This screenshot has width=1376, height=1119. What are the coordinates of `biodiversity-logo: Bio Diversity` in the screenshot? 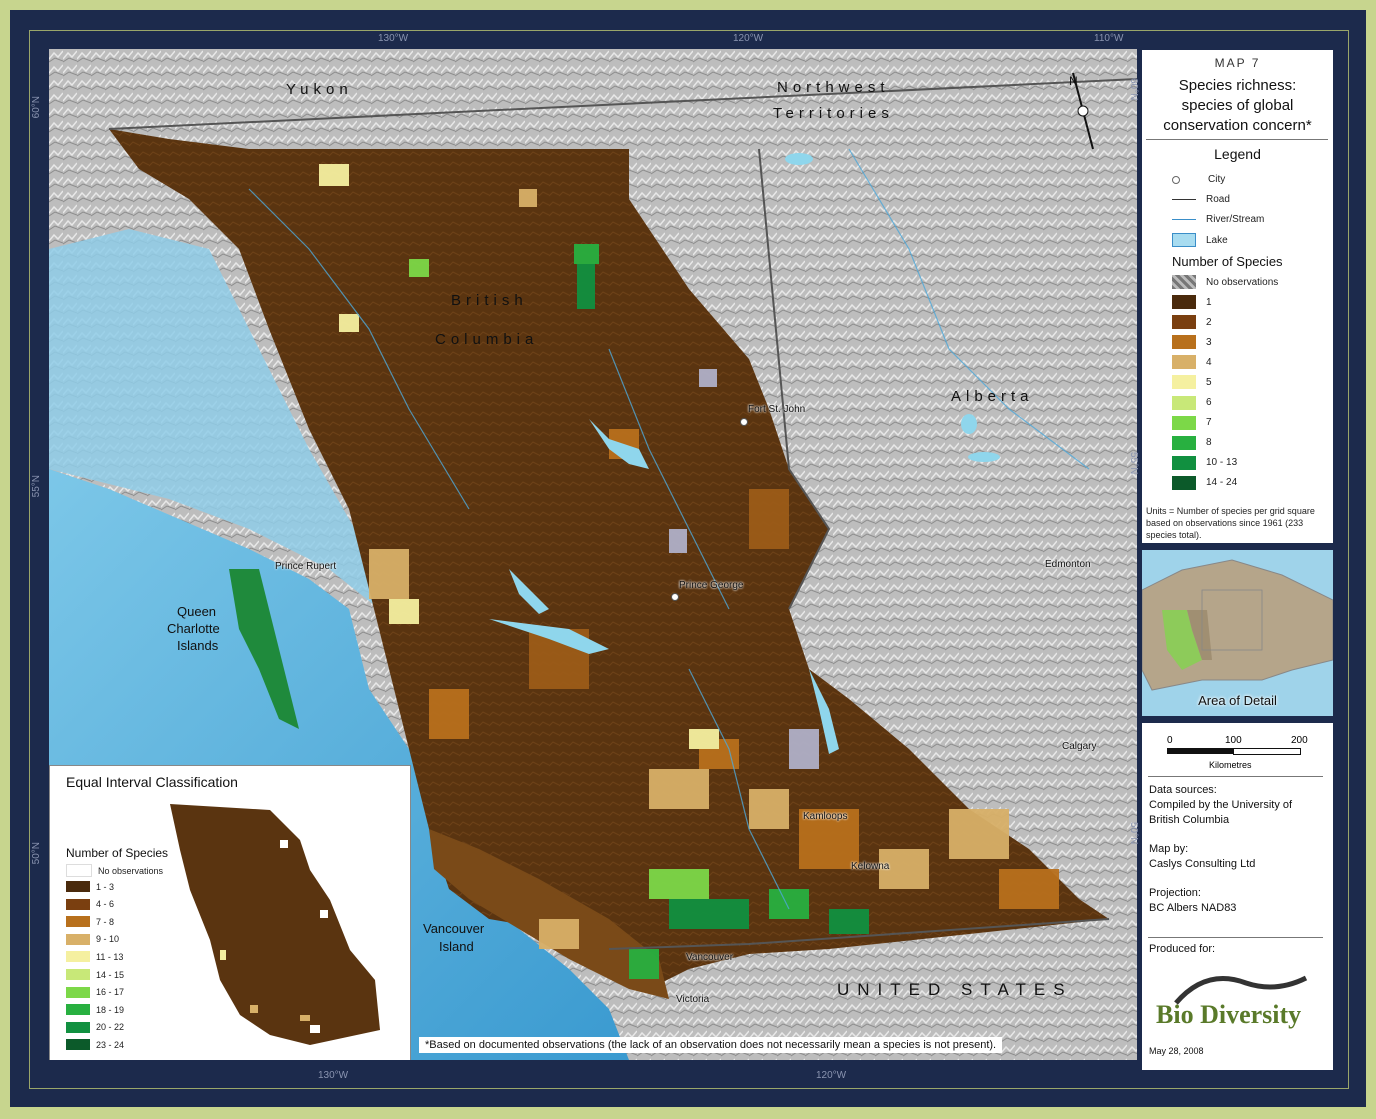 It's located at (1236, 1003).